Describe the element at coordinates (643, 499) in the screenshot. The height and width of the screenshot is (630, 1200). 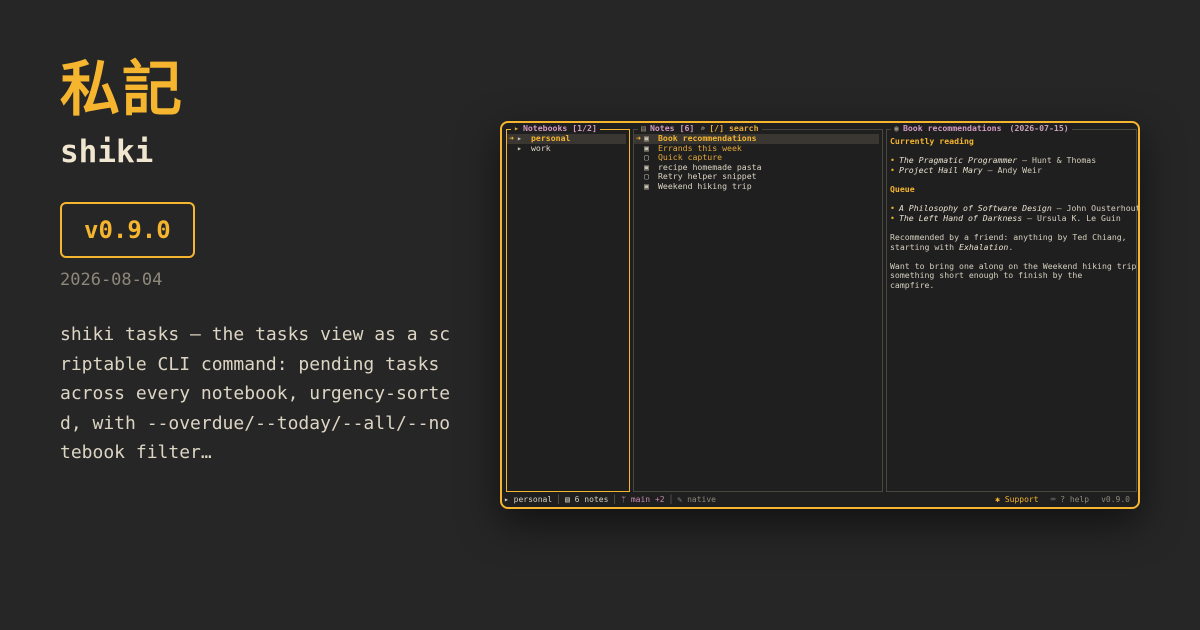
I see `status-git-branch: ᛘ main +2` at that location.